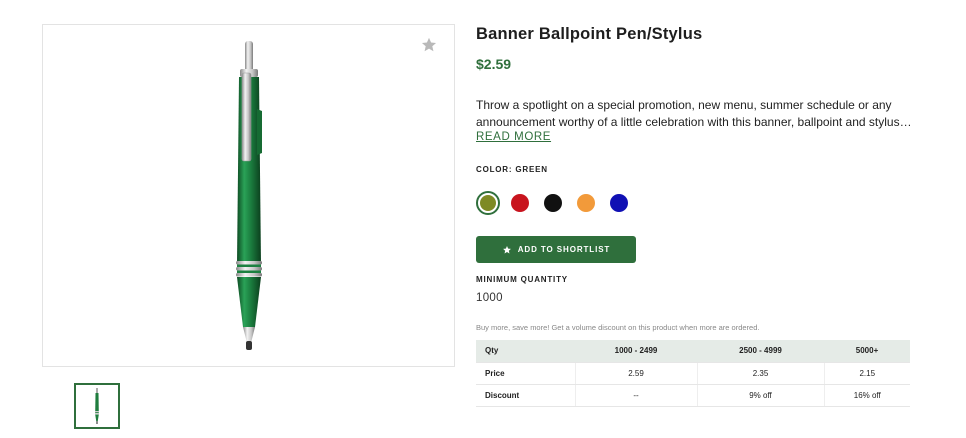 The image size is (966, 438). What do you see at coordinates (525, 351) in the screenshot?
I see `pricing-header-cell: Qty` at bounding box center [525, 351].